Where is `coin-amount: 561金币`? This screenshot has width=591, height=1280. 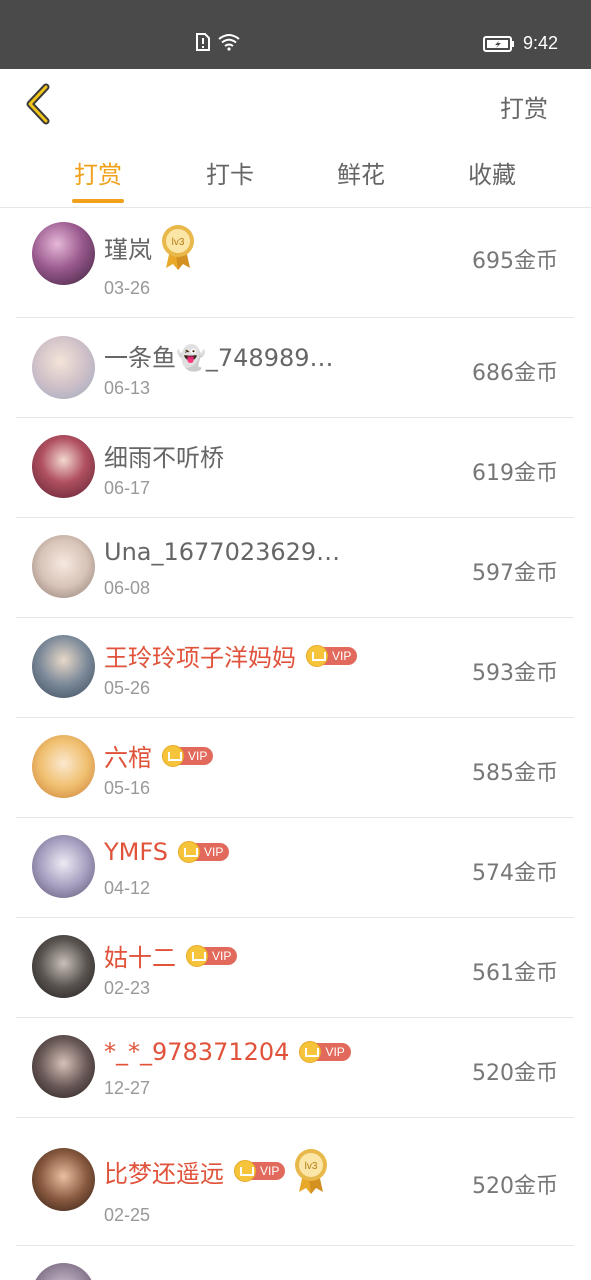
coin-amount: 561金币 is located at coordinates (515, 973).